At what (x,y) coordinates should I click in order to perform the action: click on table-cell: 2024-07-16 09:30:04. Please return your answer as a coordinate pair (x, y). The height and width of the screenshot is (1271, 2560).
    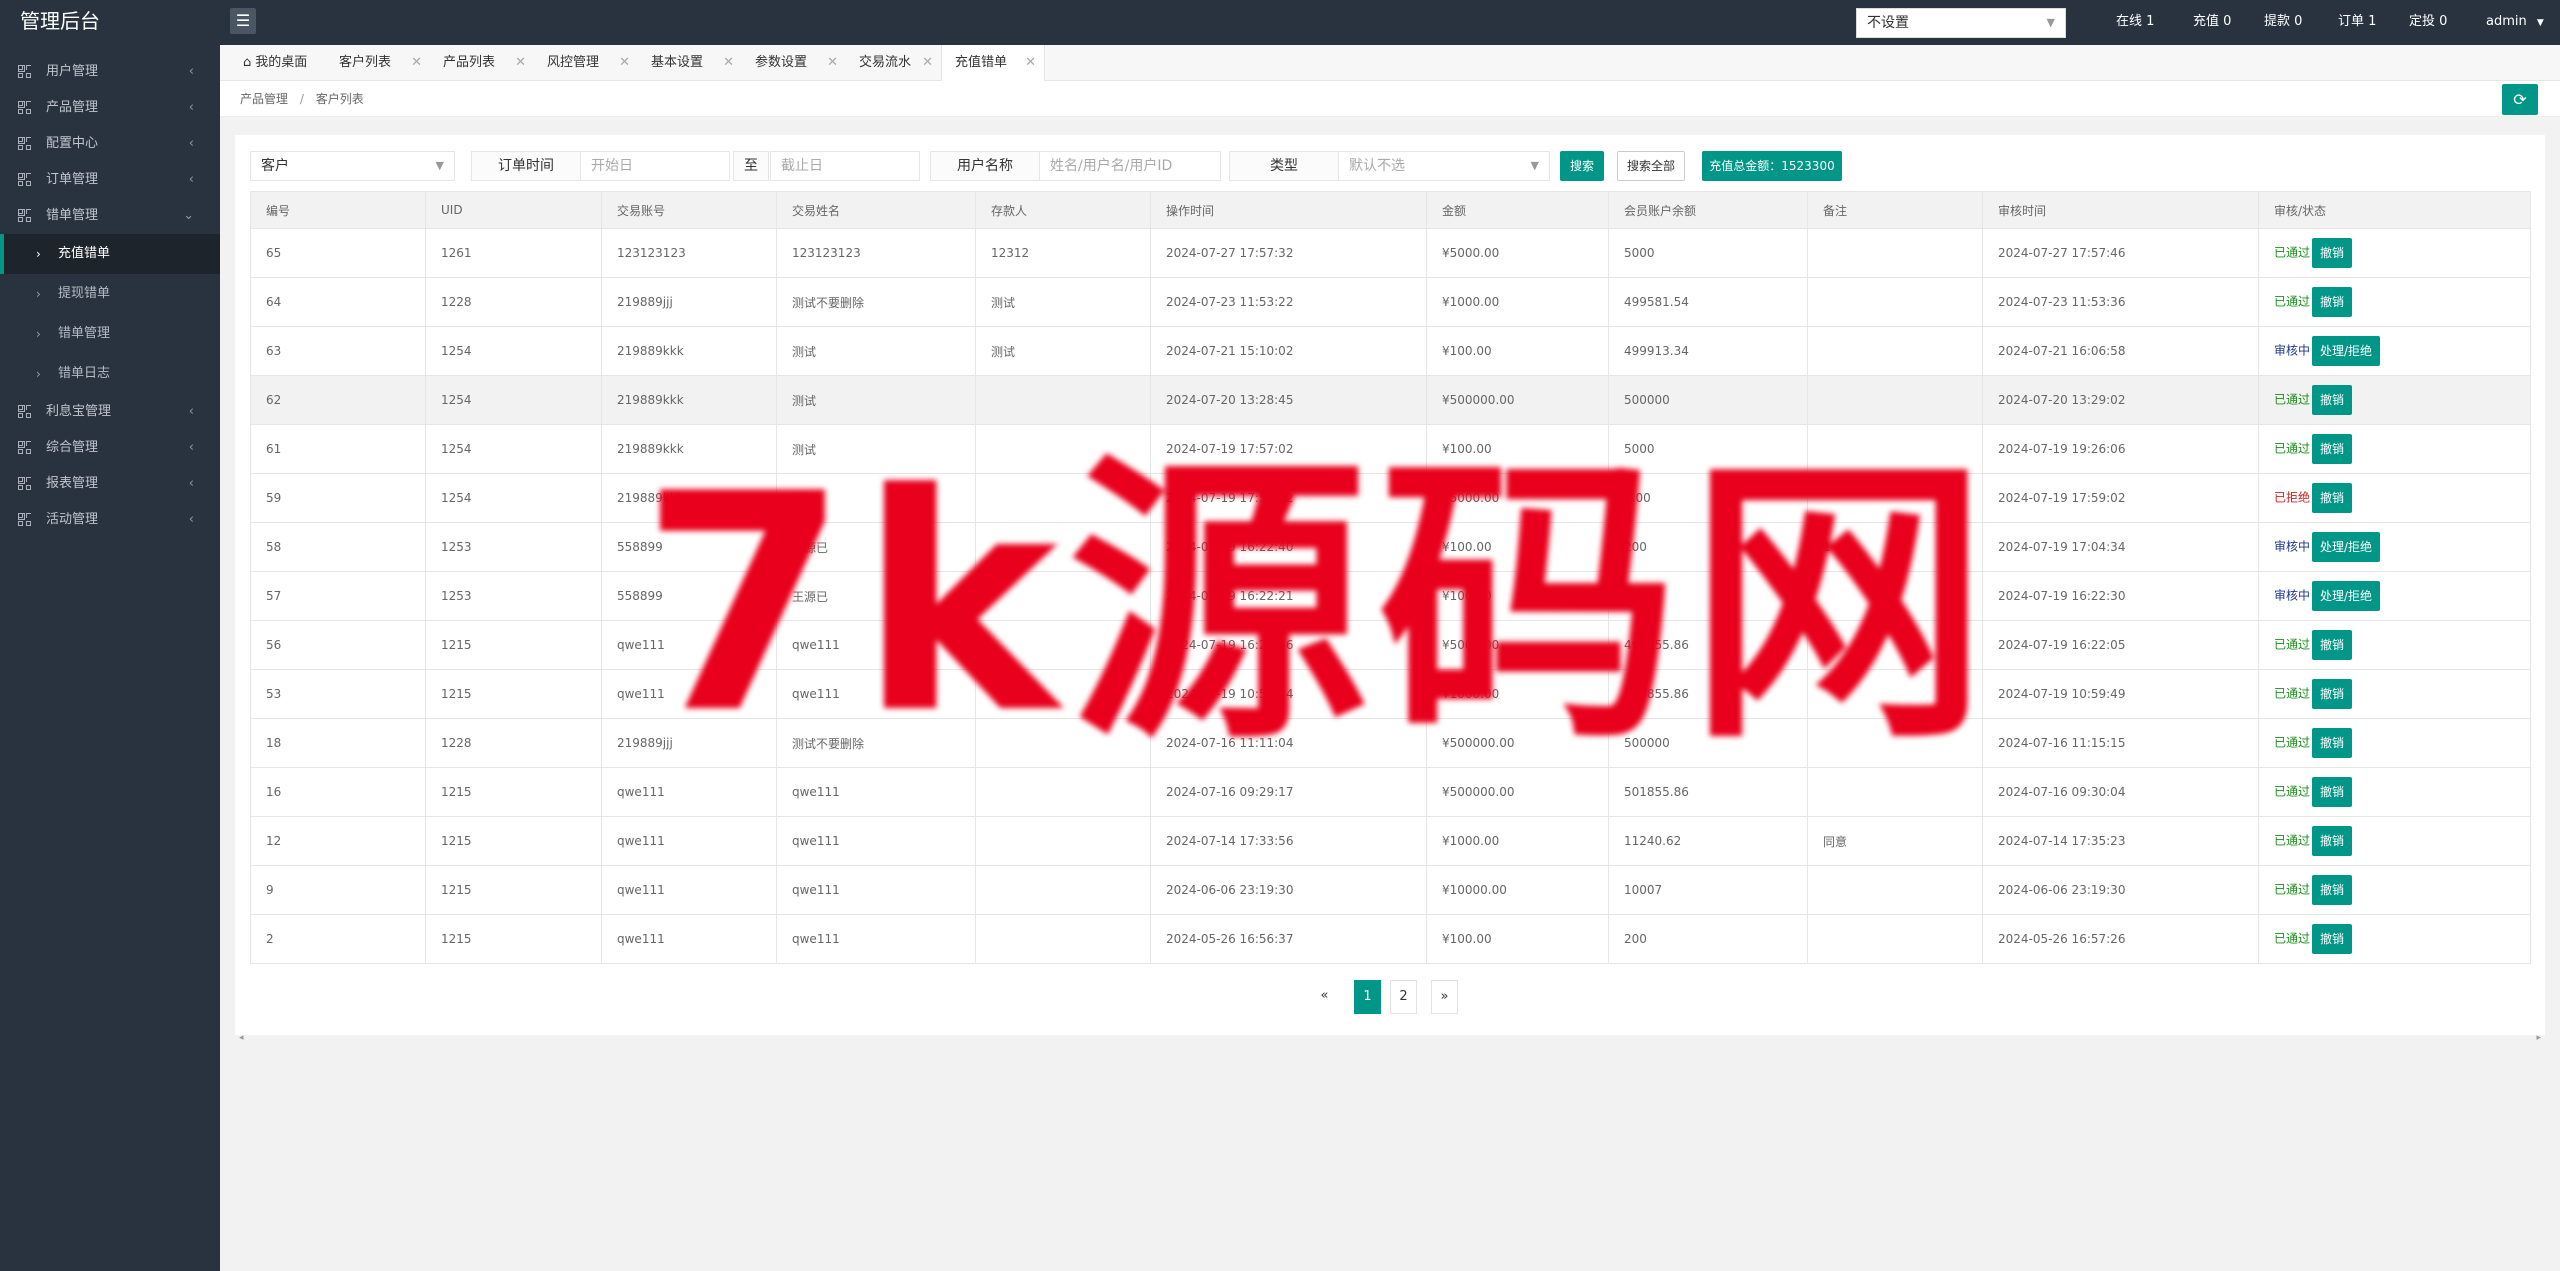
    Looking at the image, I should click on (2120, 792).